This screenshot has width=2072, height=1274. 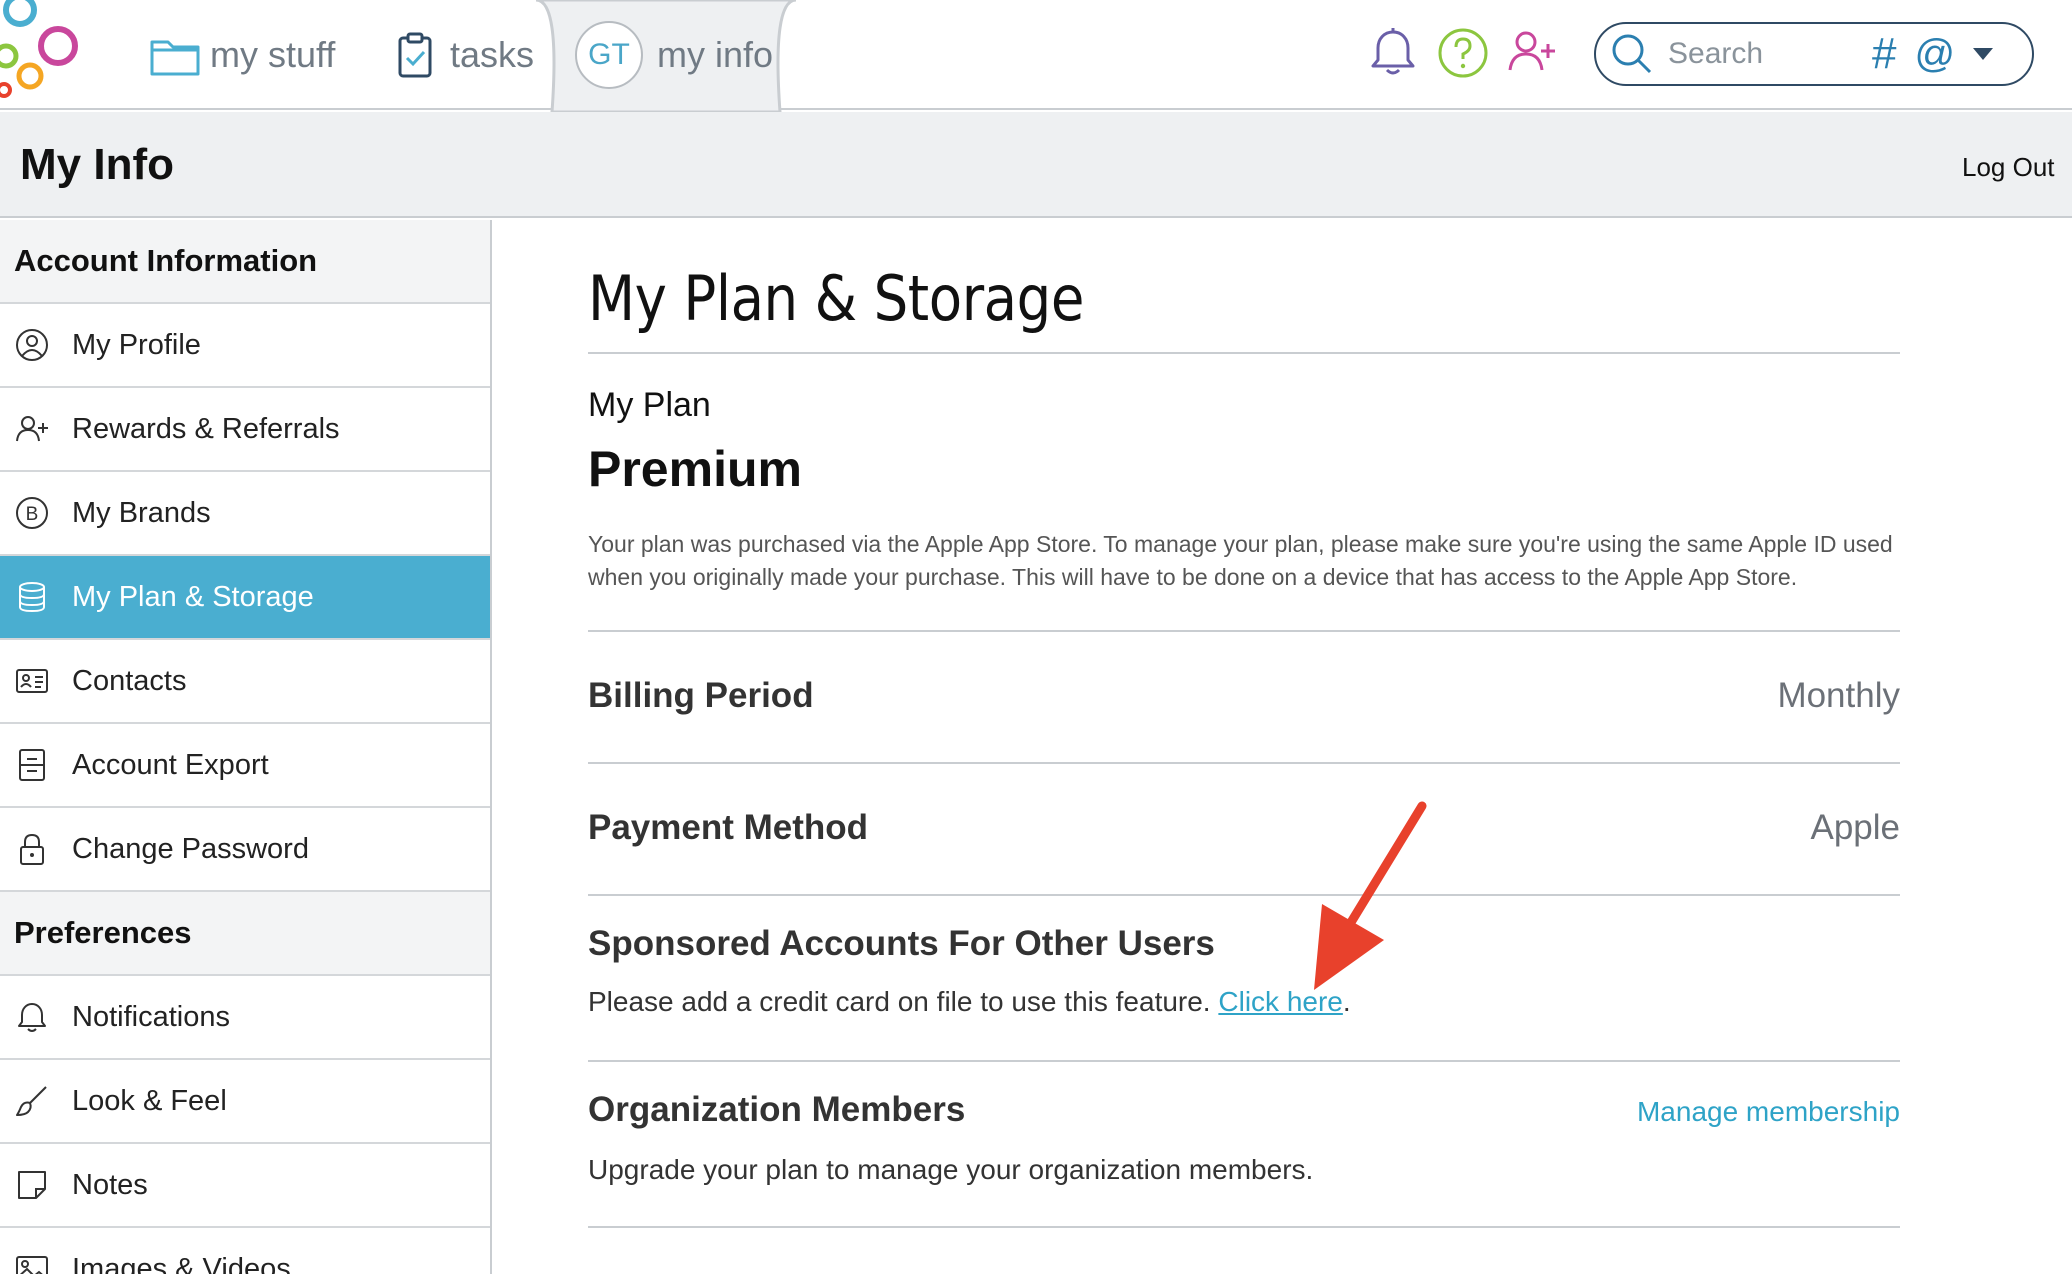 I want to click on brush-icon, so click(x=31, y=1101).